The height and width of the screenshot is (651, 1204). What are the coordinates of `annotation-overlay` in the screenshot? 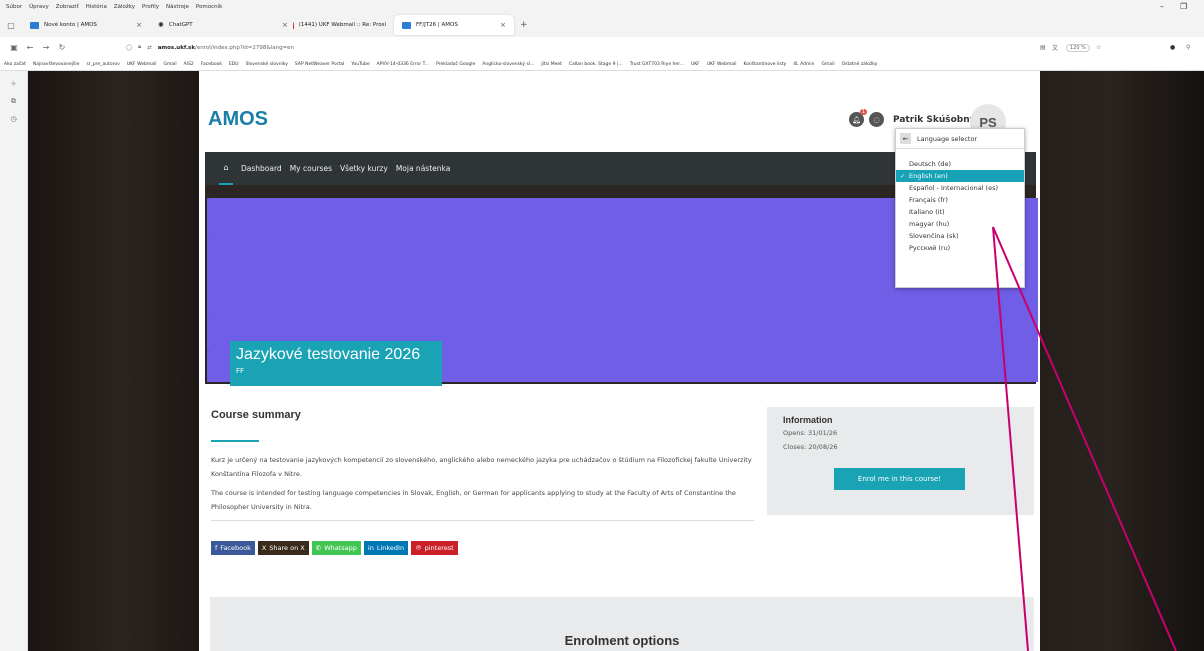 It's located at (1084, 438).